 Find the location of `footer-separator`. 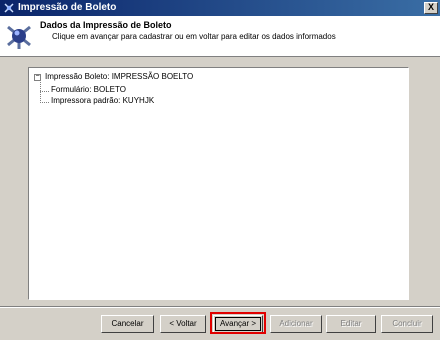

footer-separator is located at coordinates (220, 307).